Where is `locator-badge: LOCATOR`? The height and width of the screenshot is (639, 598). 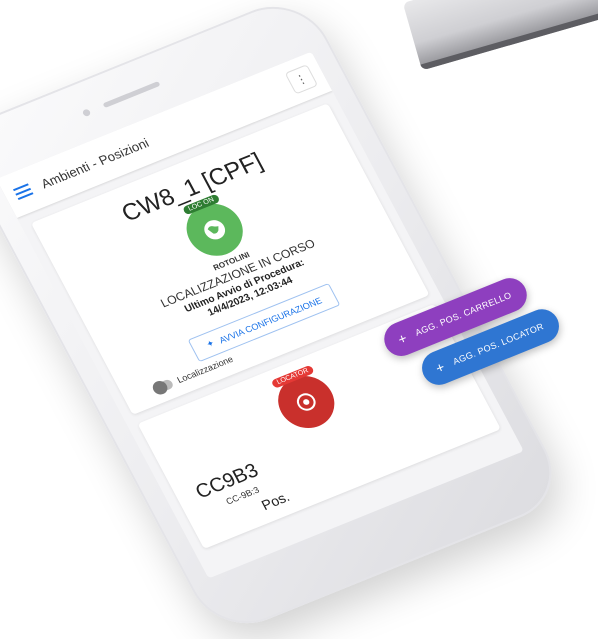
locator-badge: LOCATOR is located at coordinates (292, 376).